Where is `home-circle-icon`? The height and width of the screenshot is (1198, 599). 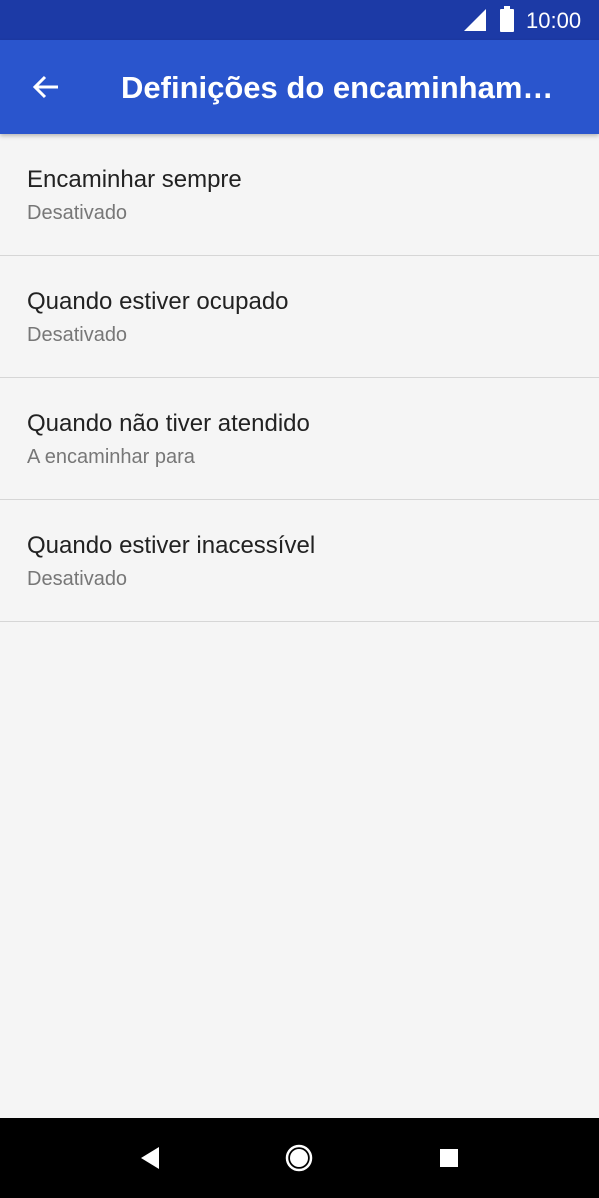 home-circle-icon is located at coordinates (299, 1158).